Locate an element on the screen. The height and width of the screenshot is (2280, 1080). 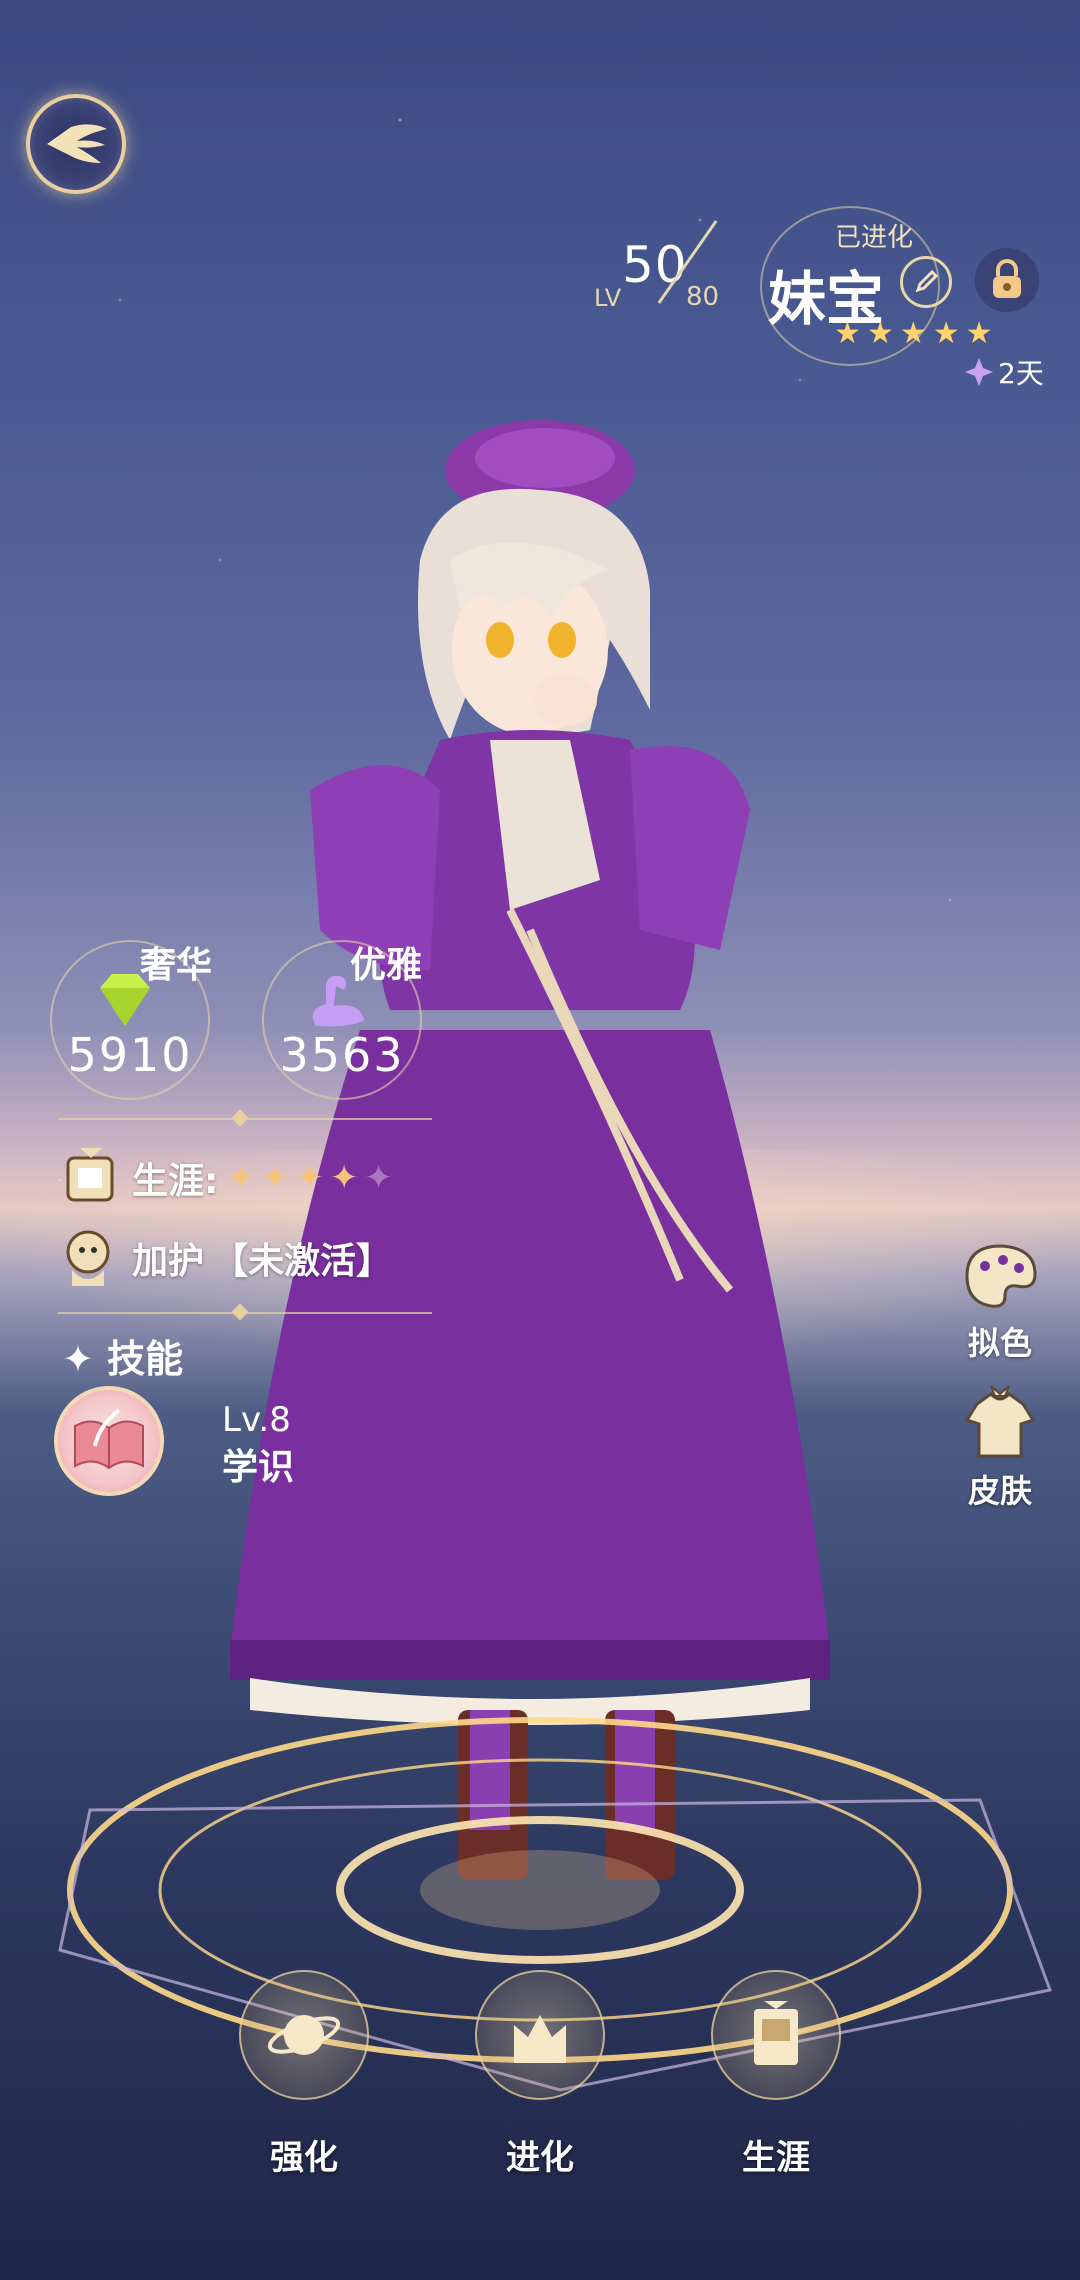
recolor-button: 拟色 is located at coordinates (1000, 1300).